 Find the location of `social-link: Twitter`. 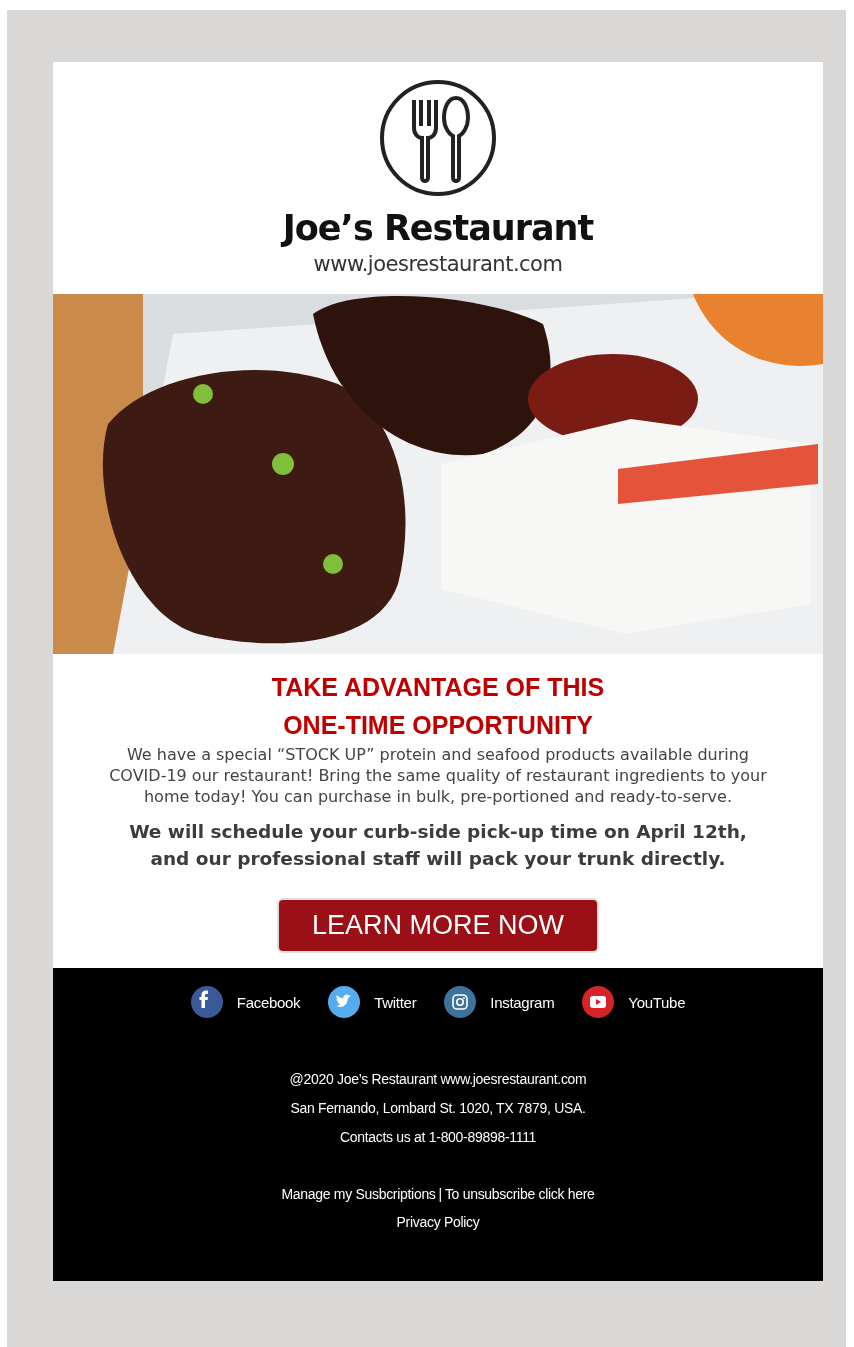

social-link: Twitter is located at coordinates (372, 1002).